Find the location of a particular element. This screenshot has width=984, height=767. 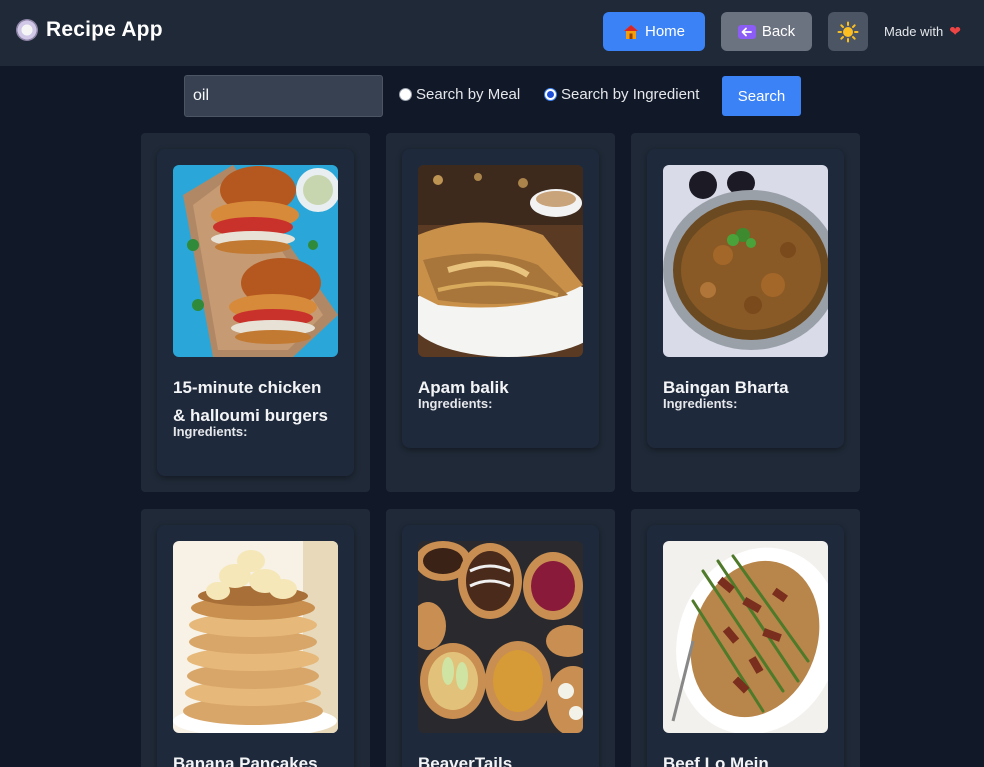

top-navbar: Recipe App Home Back Made with ❤ is located at coordinates (492, 33).